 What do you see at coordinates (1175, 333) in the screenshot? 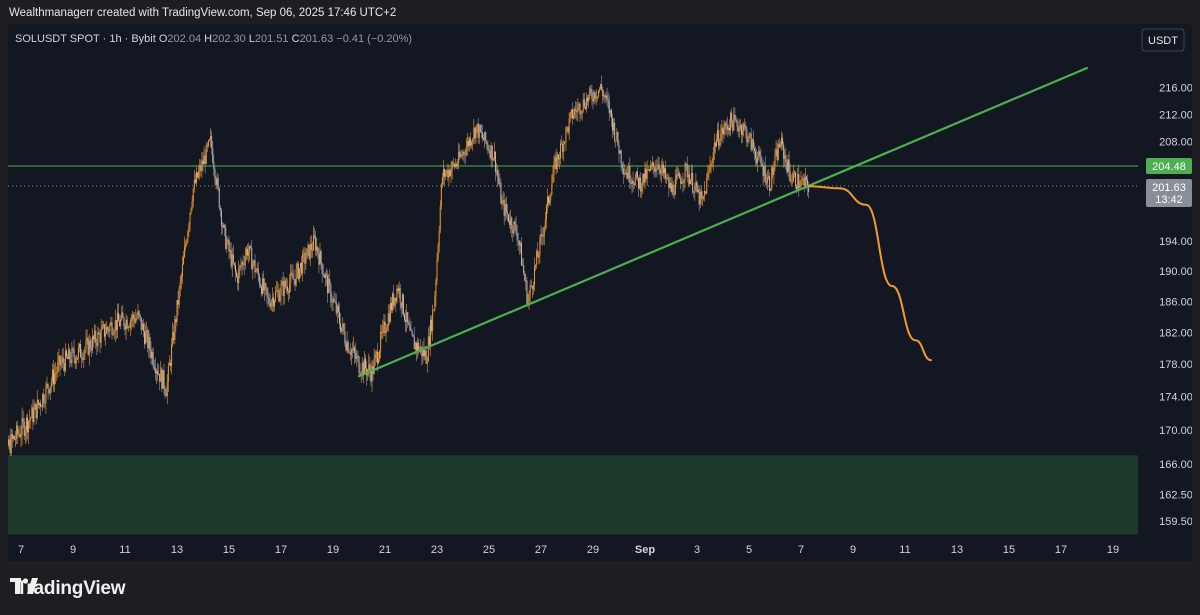
I see `y-tick-label: 182.00` at bounding box center [1175, 333].